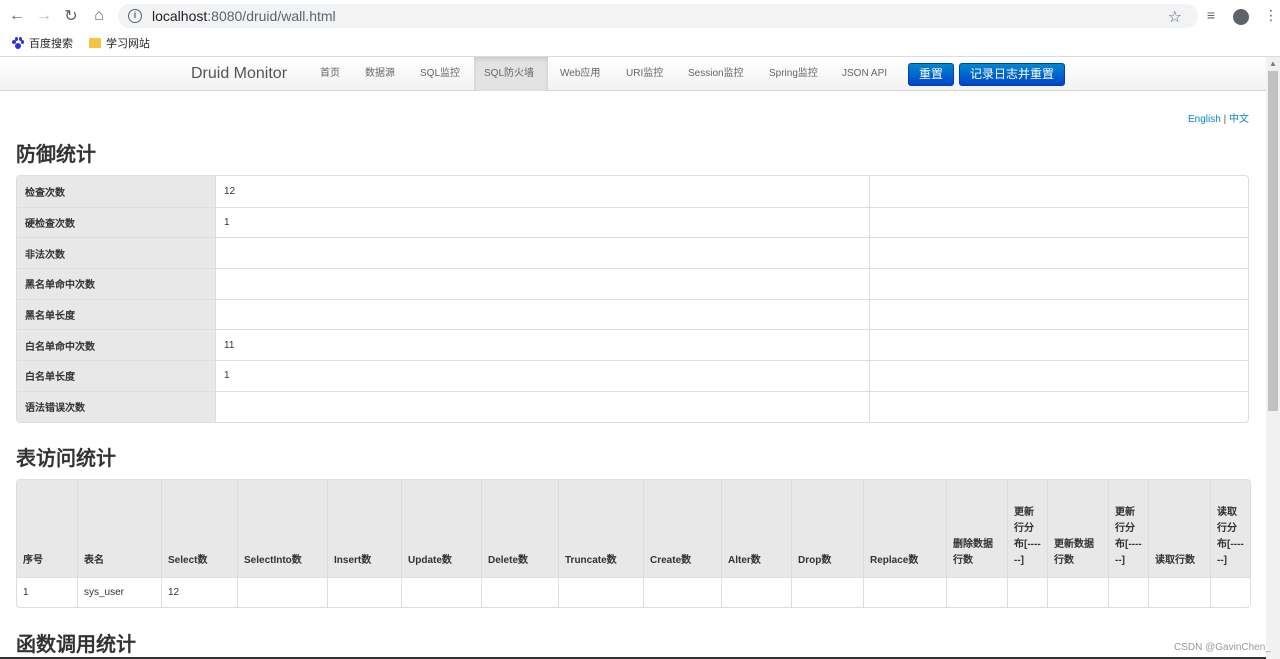 This screenshot has height=659, width=1280. I want to click on menu-icon: ⋮, so click(1270, 15).